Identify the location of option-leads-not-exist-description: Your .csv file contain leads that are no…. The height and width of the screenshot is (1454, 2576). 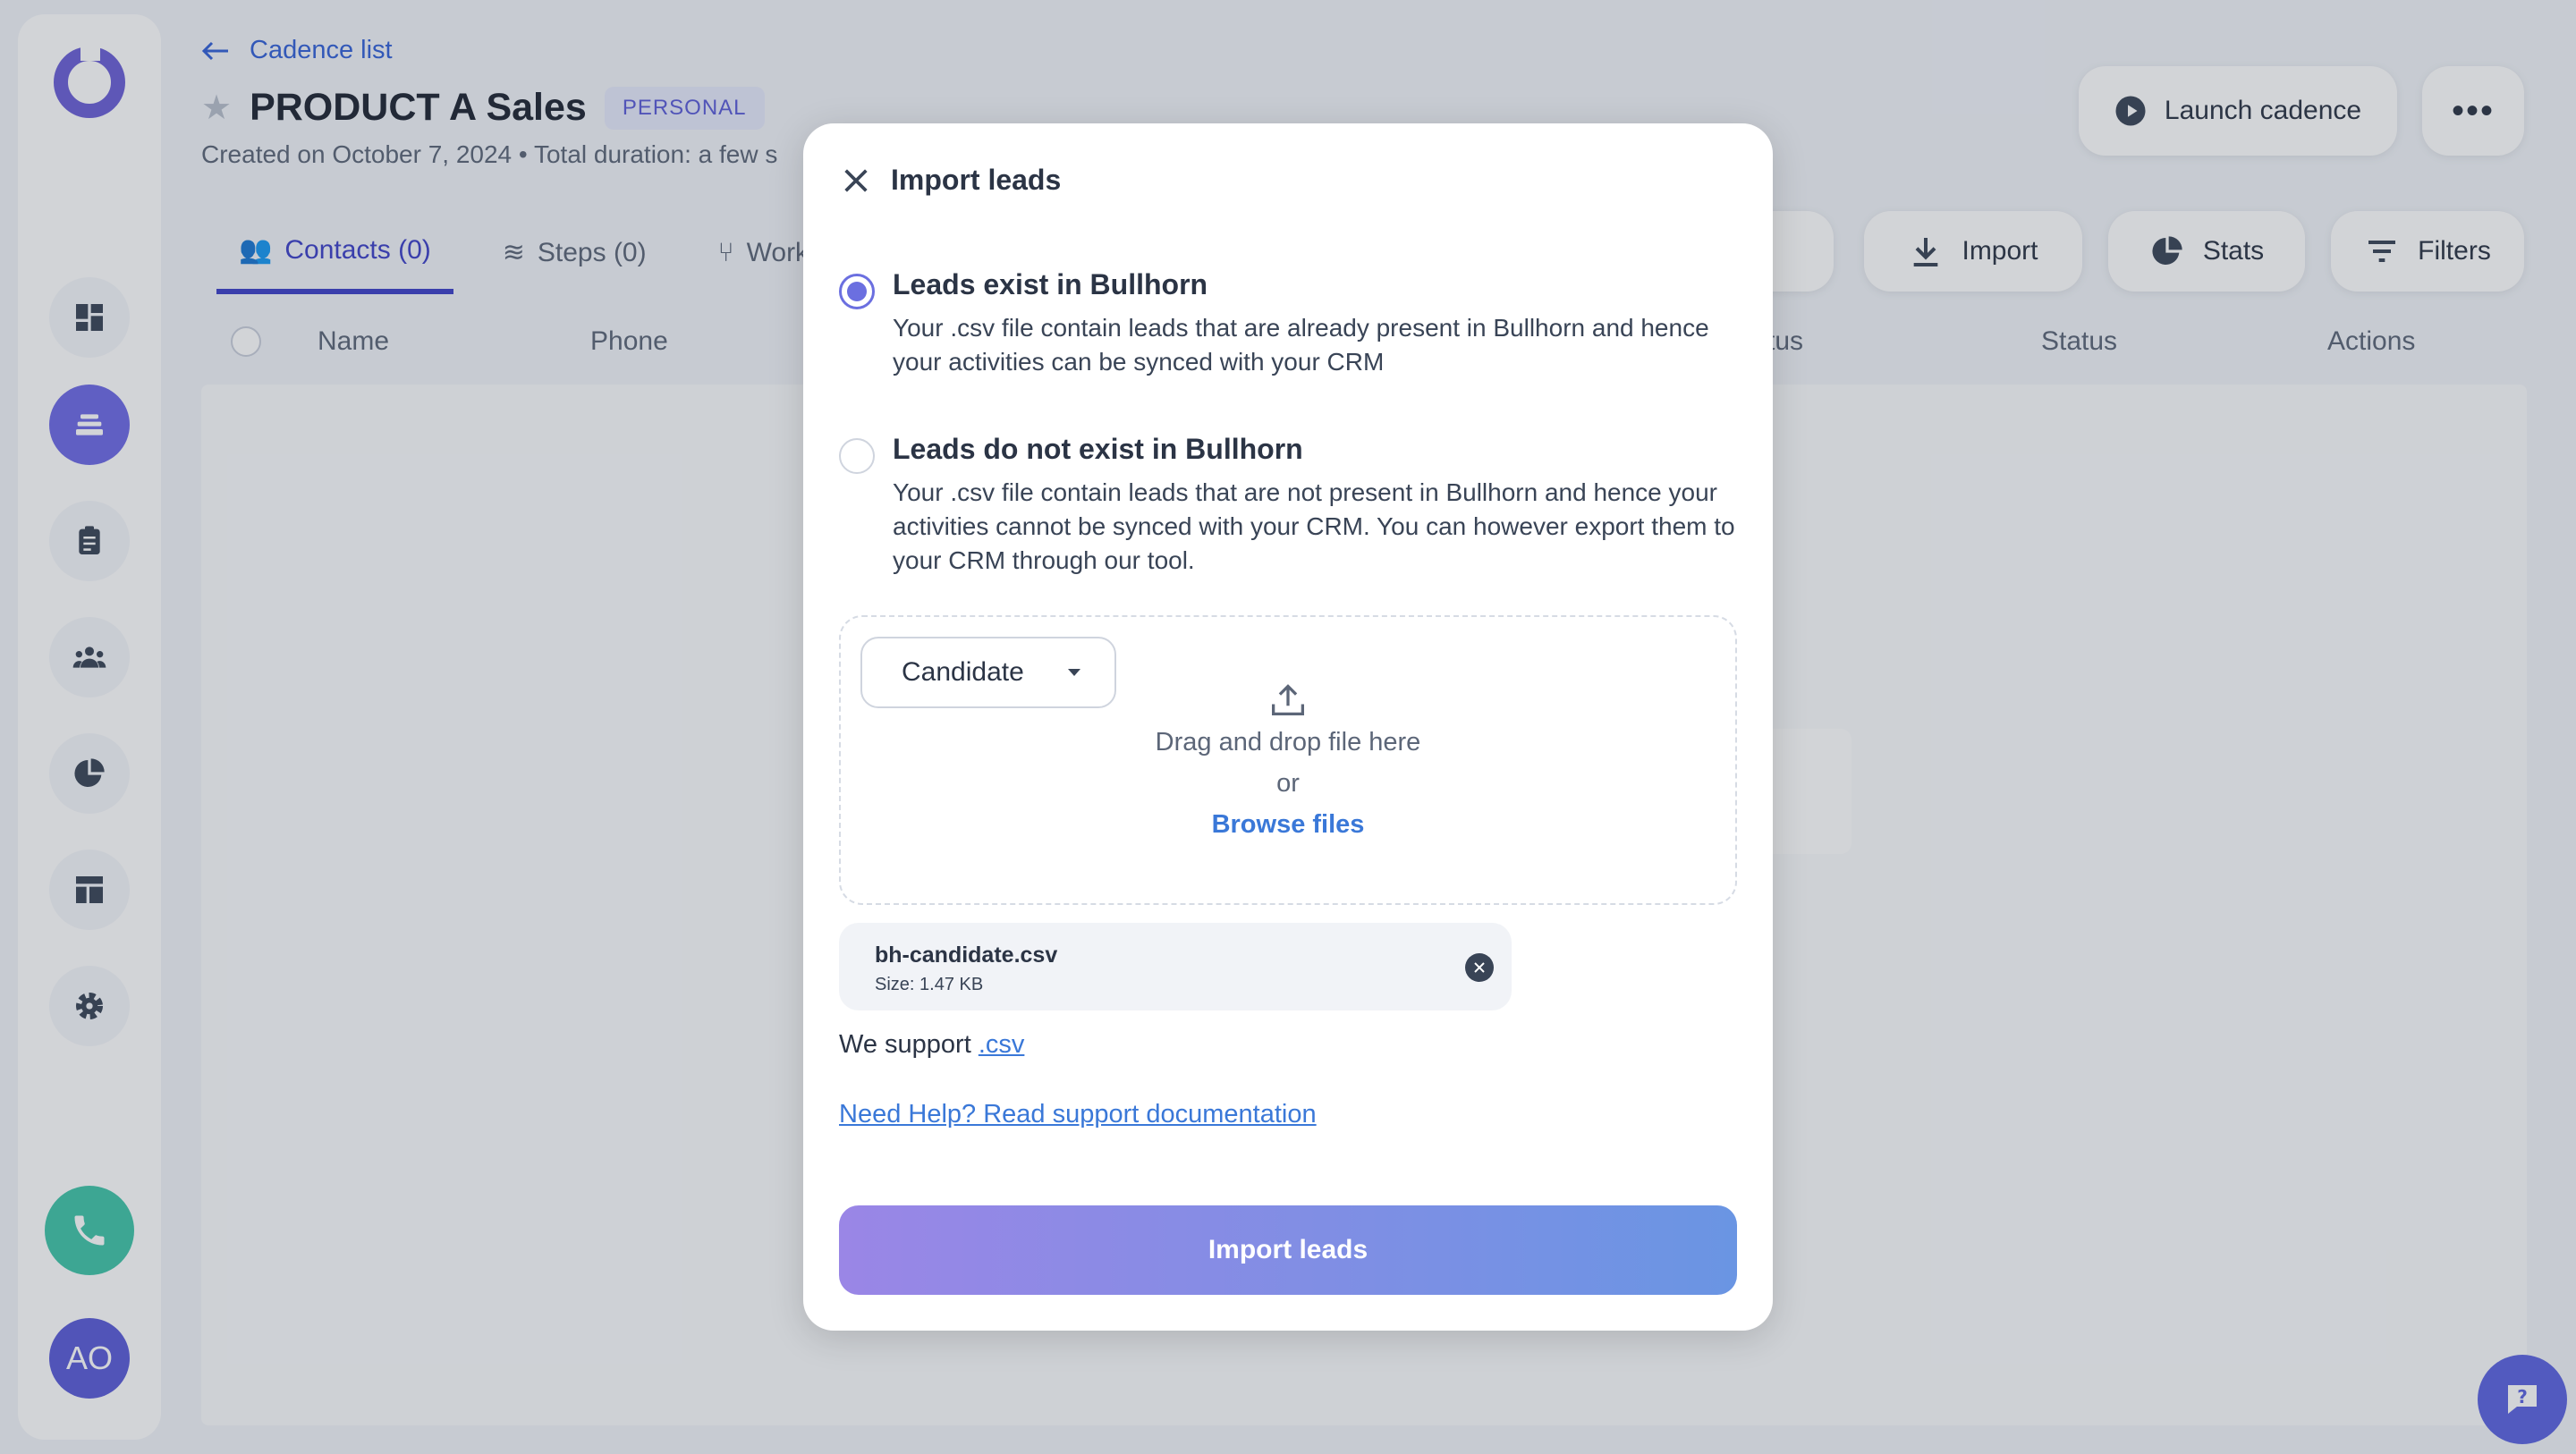
(1314, 526).